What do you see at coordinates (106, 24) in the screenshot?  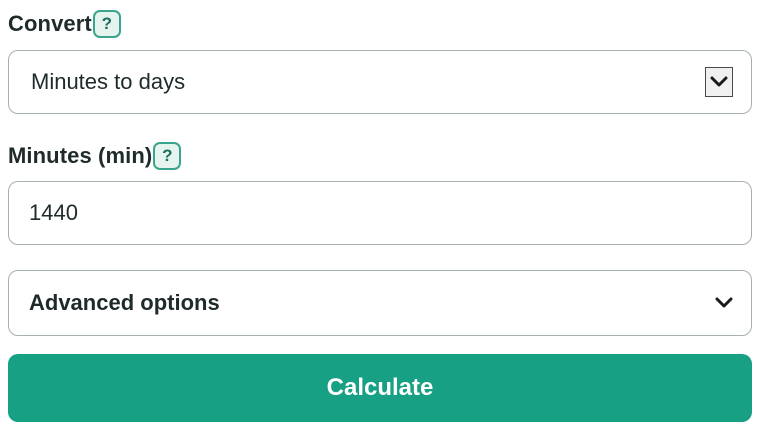 I see `convert-help-button: ?` at bounding box center [106, 24].